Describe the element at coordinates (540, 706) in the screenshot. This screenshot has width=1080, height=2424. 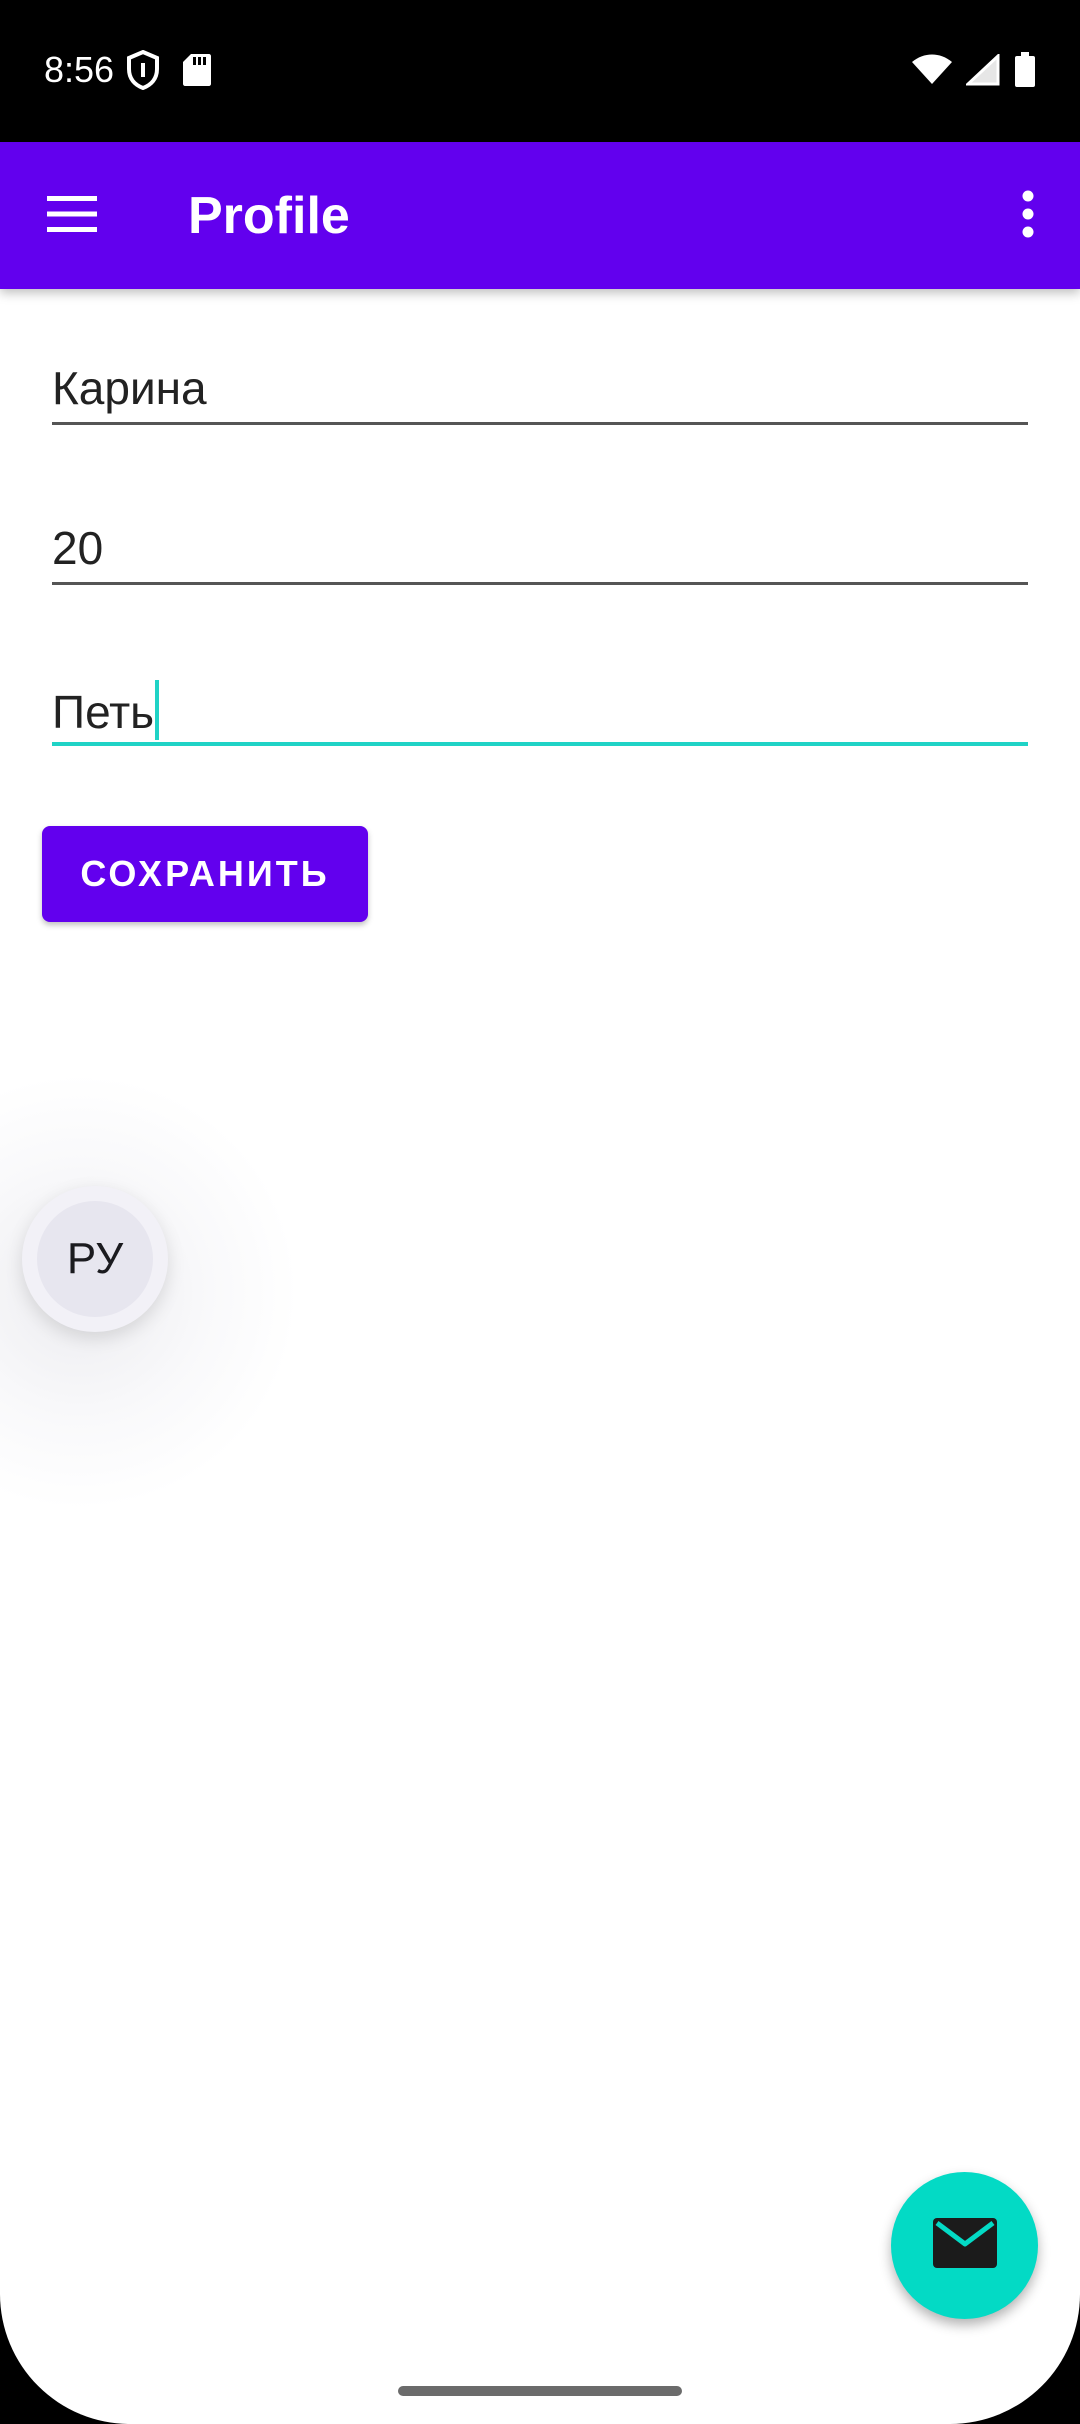
I see `third-field: Петь` at that location.